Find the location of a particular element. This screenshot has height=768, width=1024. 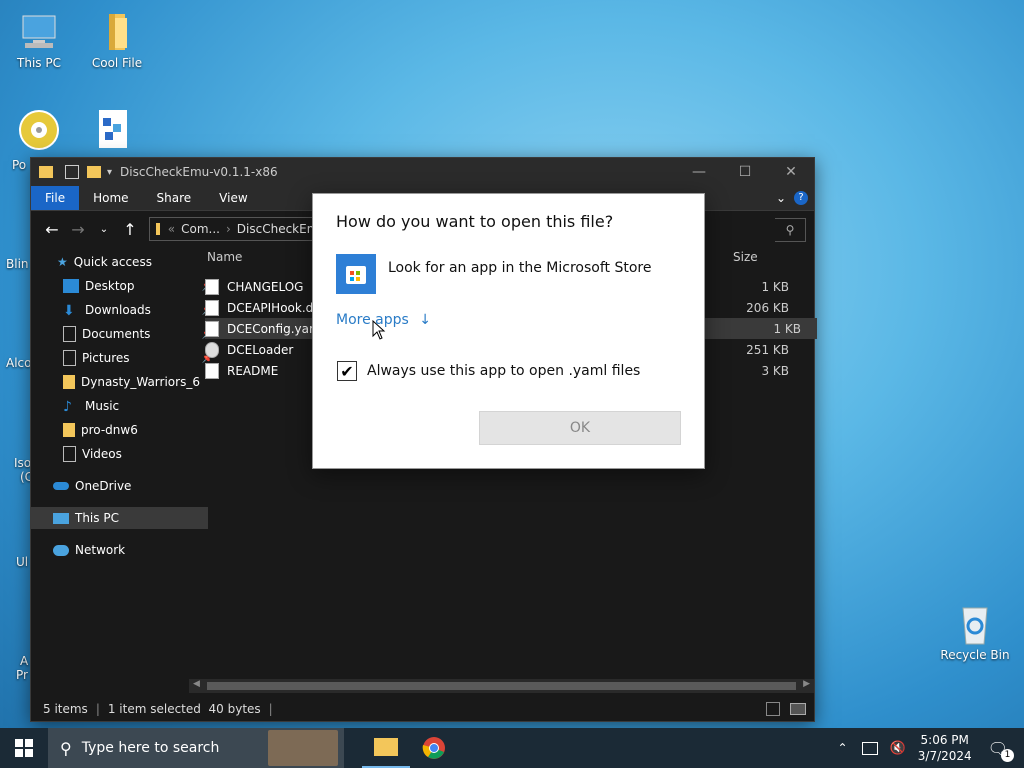

search-box: ⚲ is located at coordinates (790, 230).